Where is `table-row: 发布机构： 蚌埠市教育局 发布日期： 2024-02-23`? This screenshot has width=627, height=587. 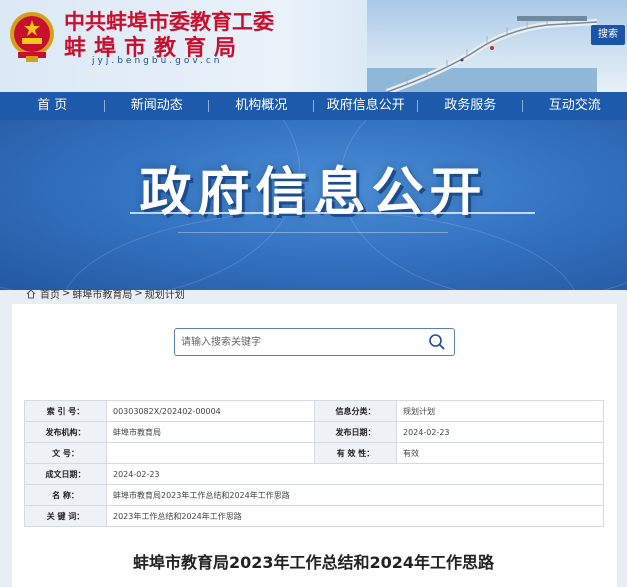 table-row: 发布机构： 蚌埠市教育局 发布日期： 2024-02-23 is located at coordinates (314, 432).